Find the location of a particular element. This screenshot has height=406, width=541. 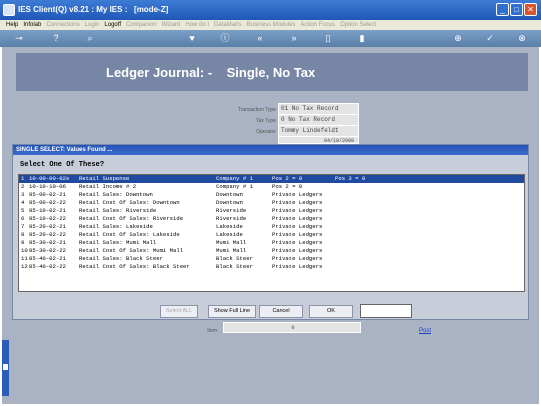

list-cell-type: Pos 2 = 0 is located at coordinates (287, 178).